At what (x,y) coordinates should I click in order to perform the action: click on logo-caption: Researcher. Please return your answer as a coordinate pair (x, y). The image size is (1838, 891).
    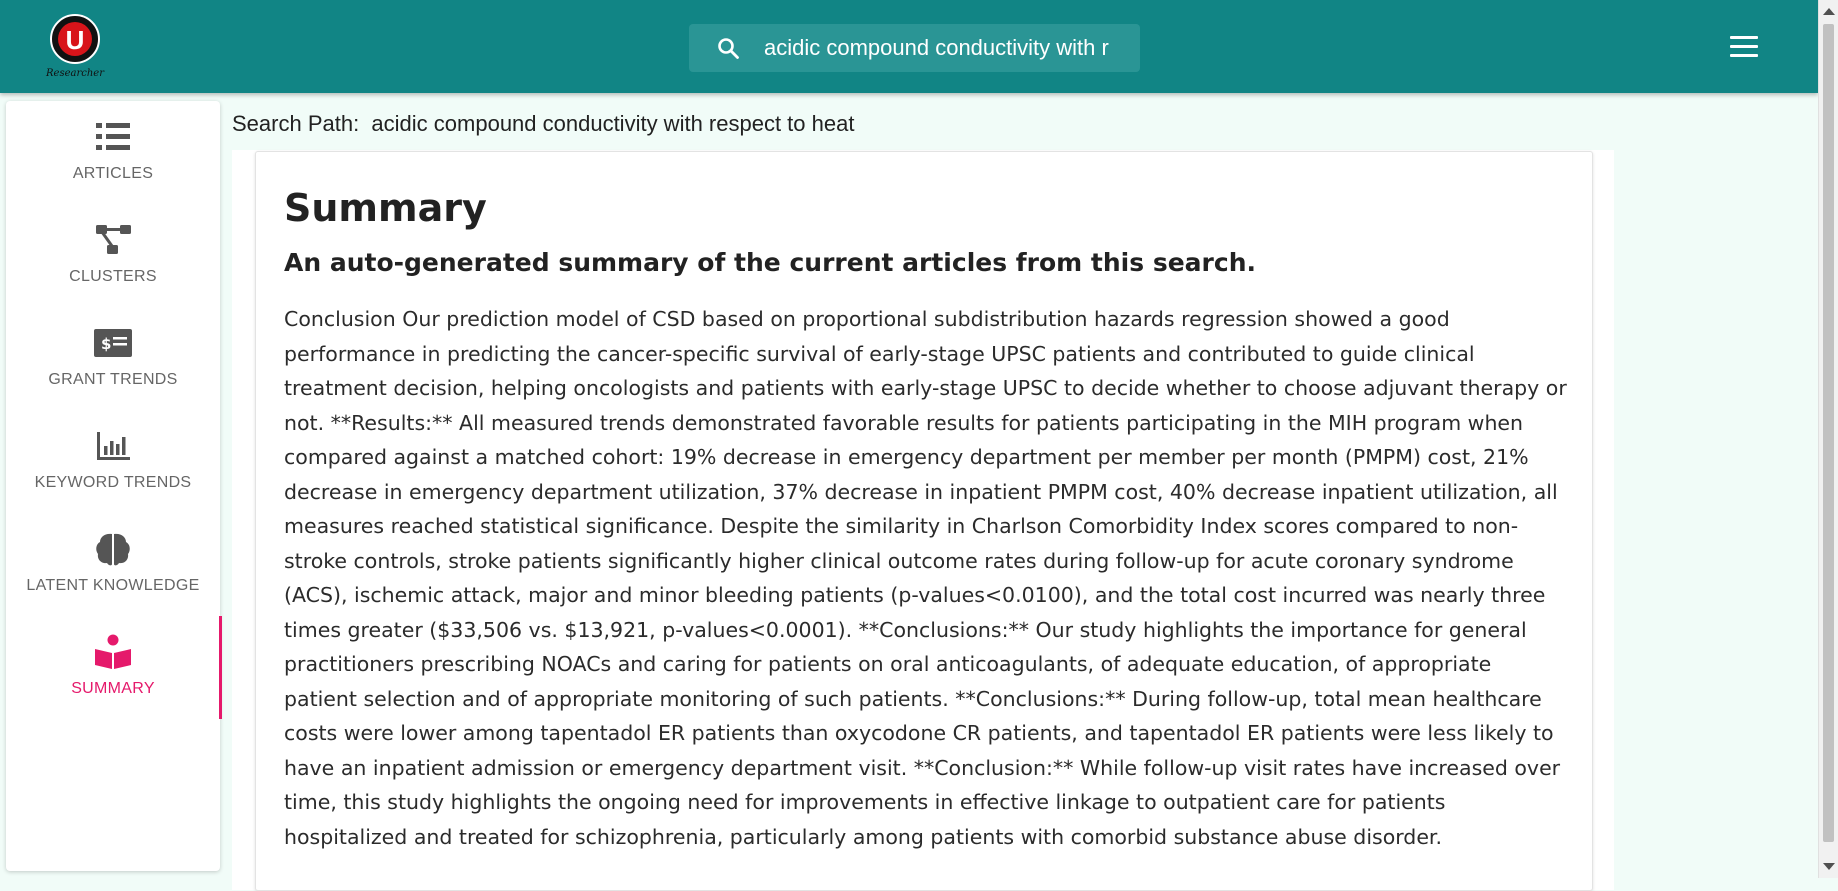
    Looking at the image, I should click on (75, 73).